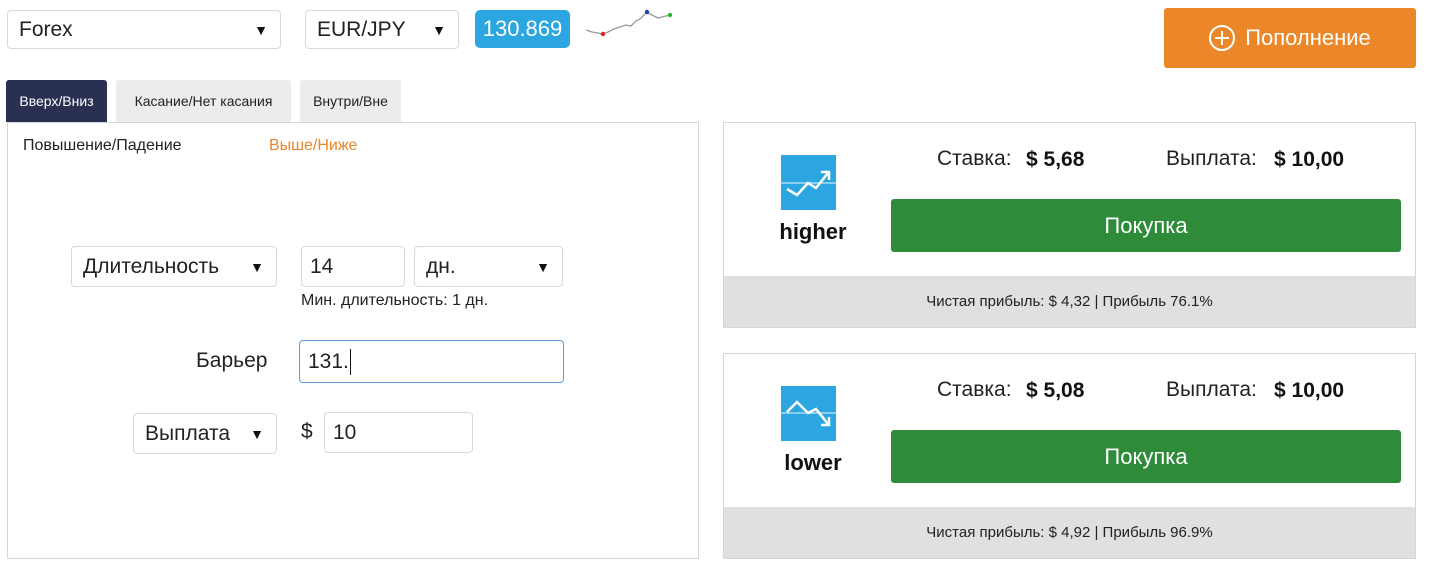 This screenshot has width=1430, height=574. Describe the element at coordinates (361, 29) in the screenshot. I see `pair-select-value: EUR/JPY` at that location.